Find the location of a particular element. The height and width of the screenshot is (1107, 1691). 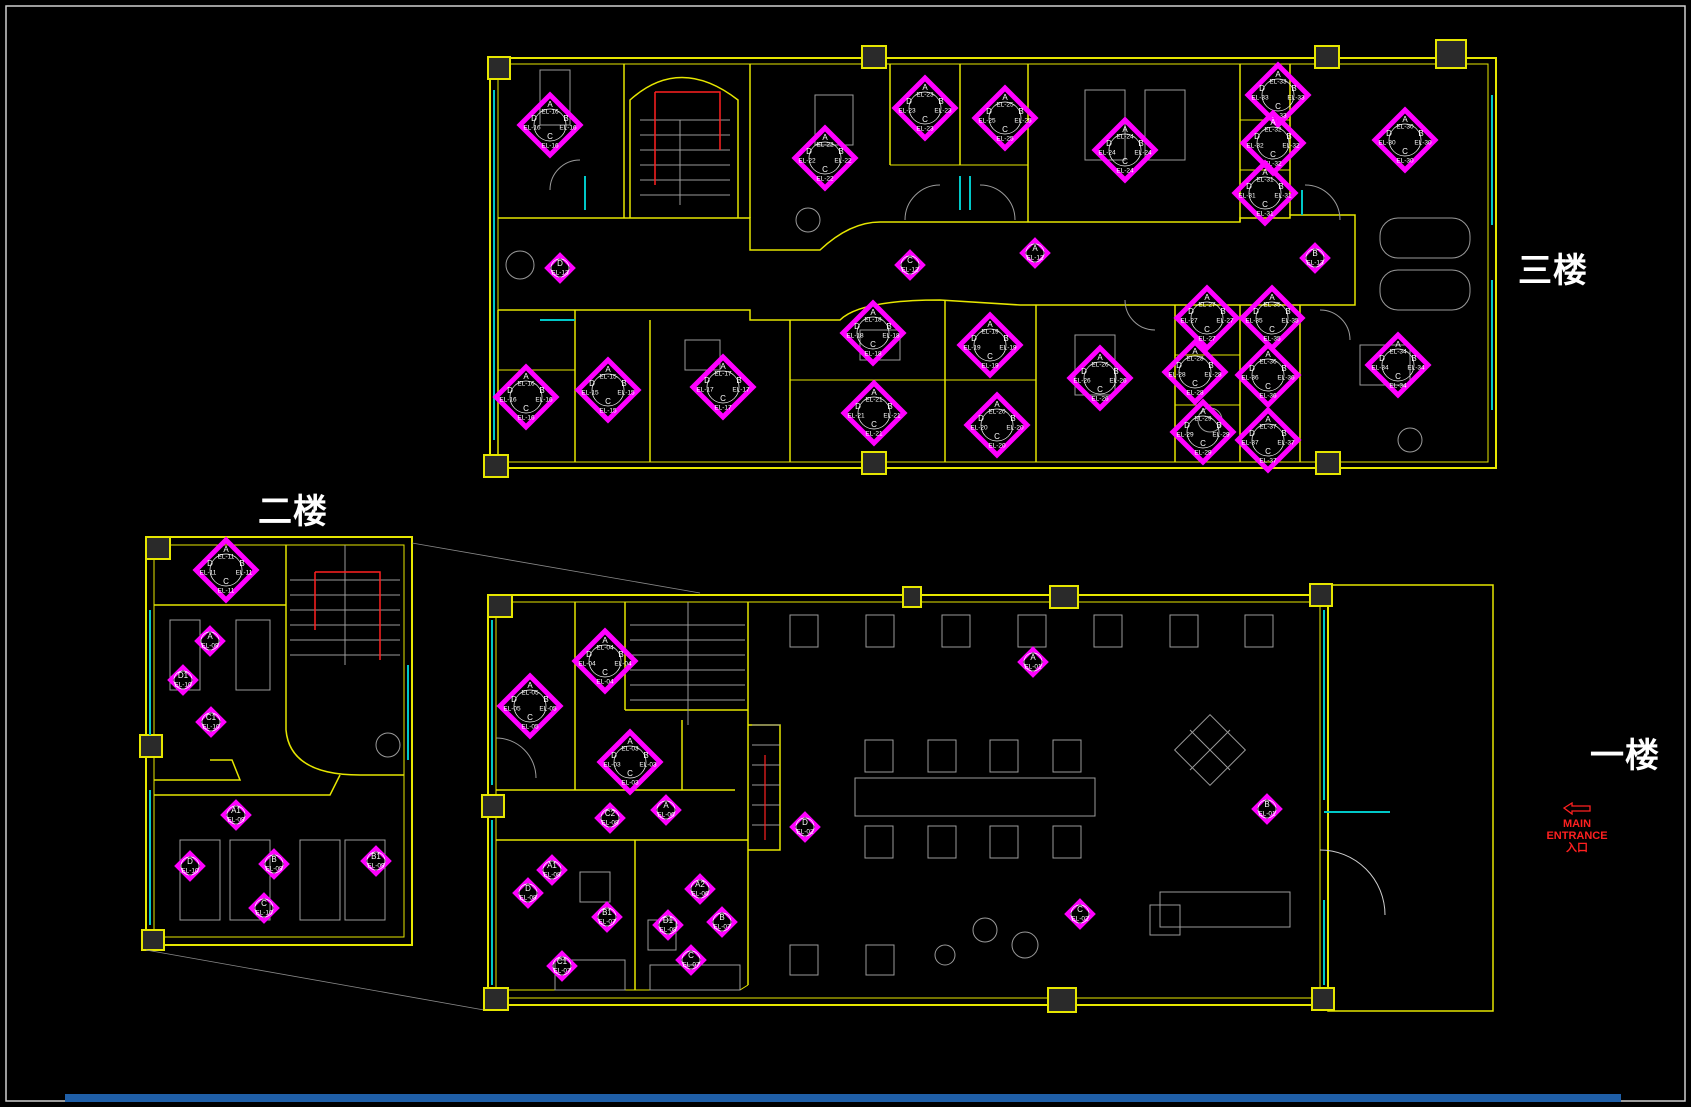

luminaire-cluster-marker: AEL-04BEL-04CEL-04DEL-04 is located at coordinates (605, 661).